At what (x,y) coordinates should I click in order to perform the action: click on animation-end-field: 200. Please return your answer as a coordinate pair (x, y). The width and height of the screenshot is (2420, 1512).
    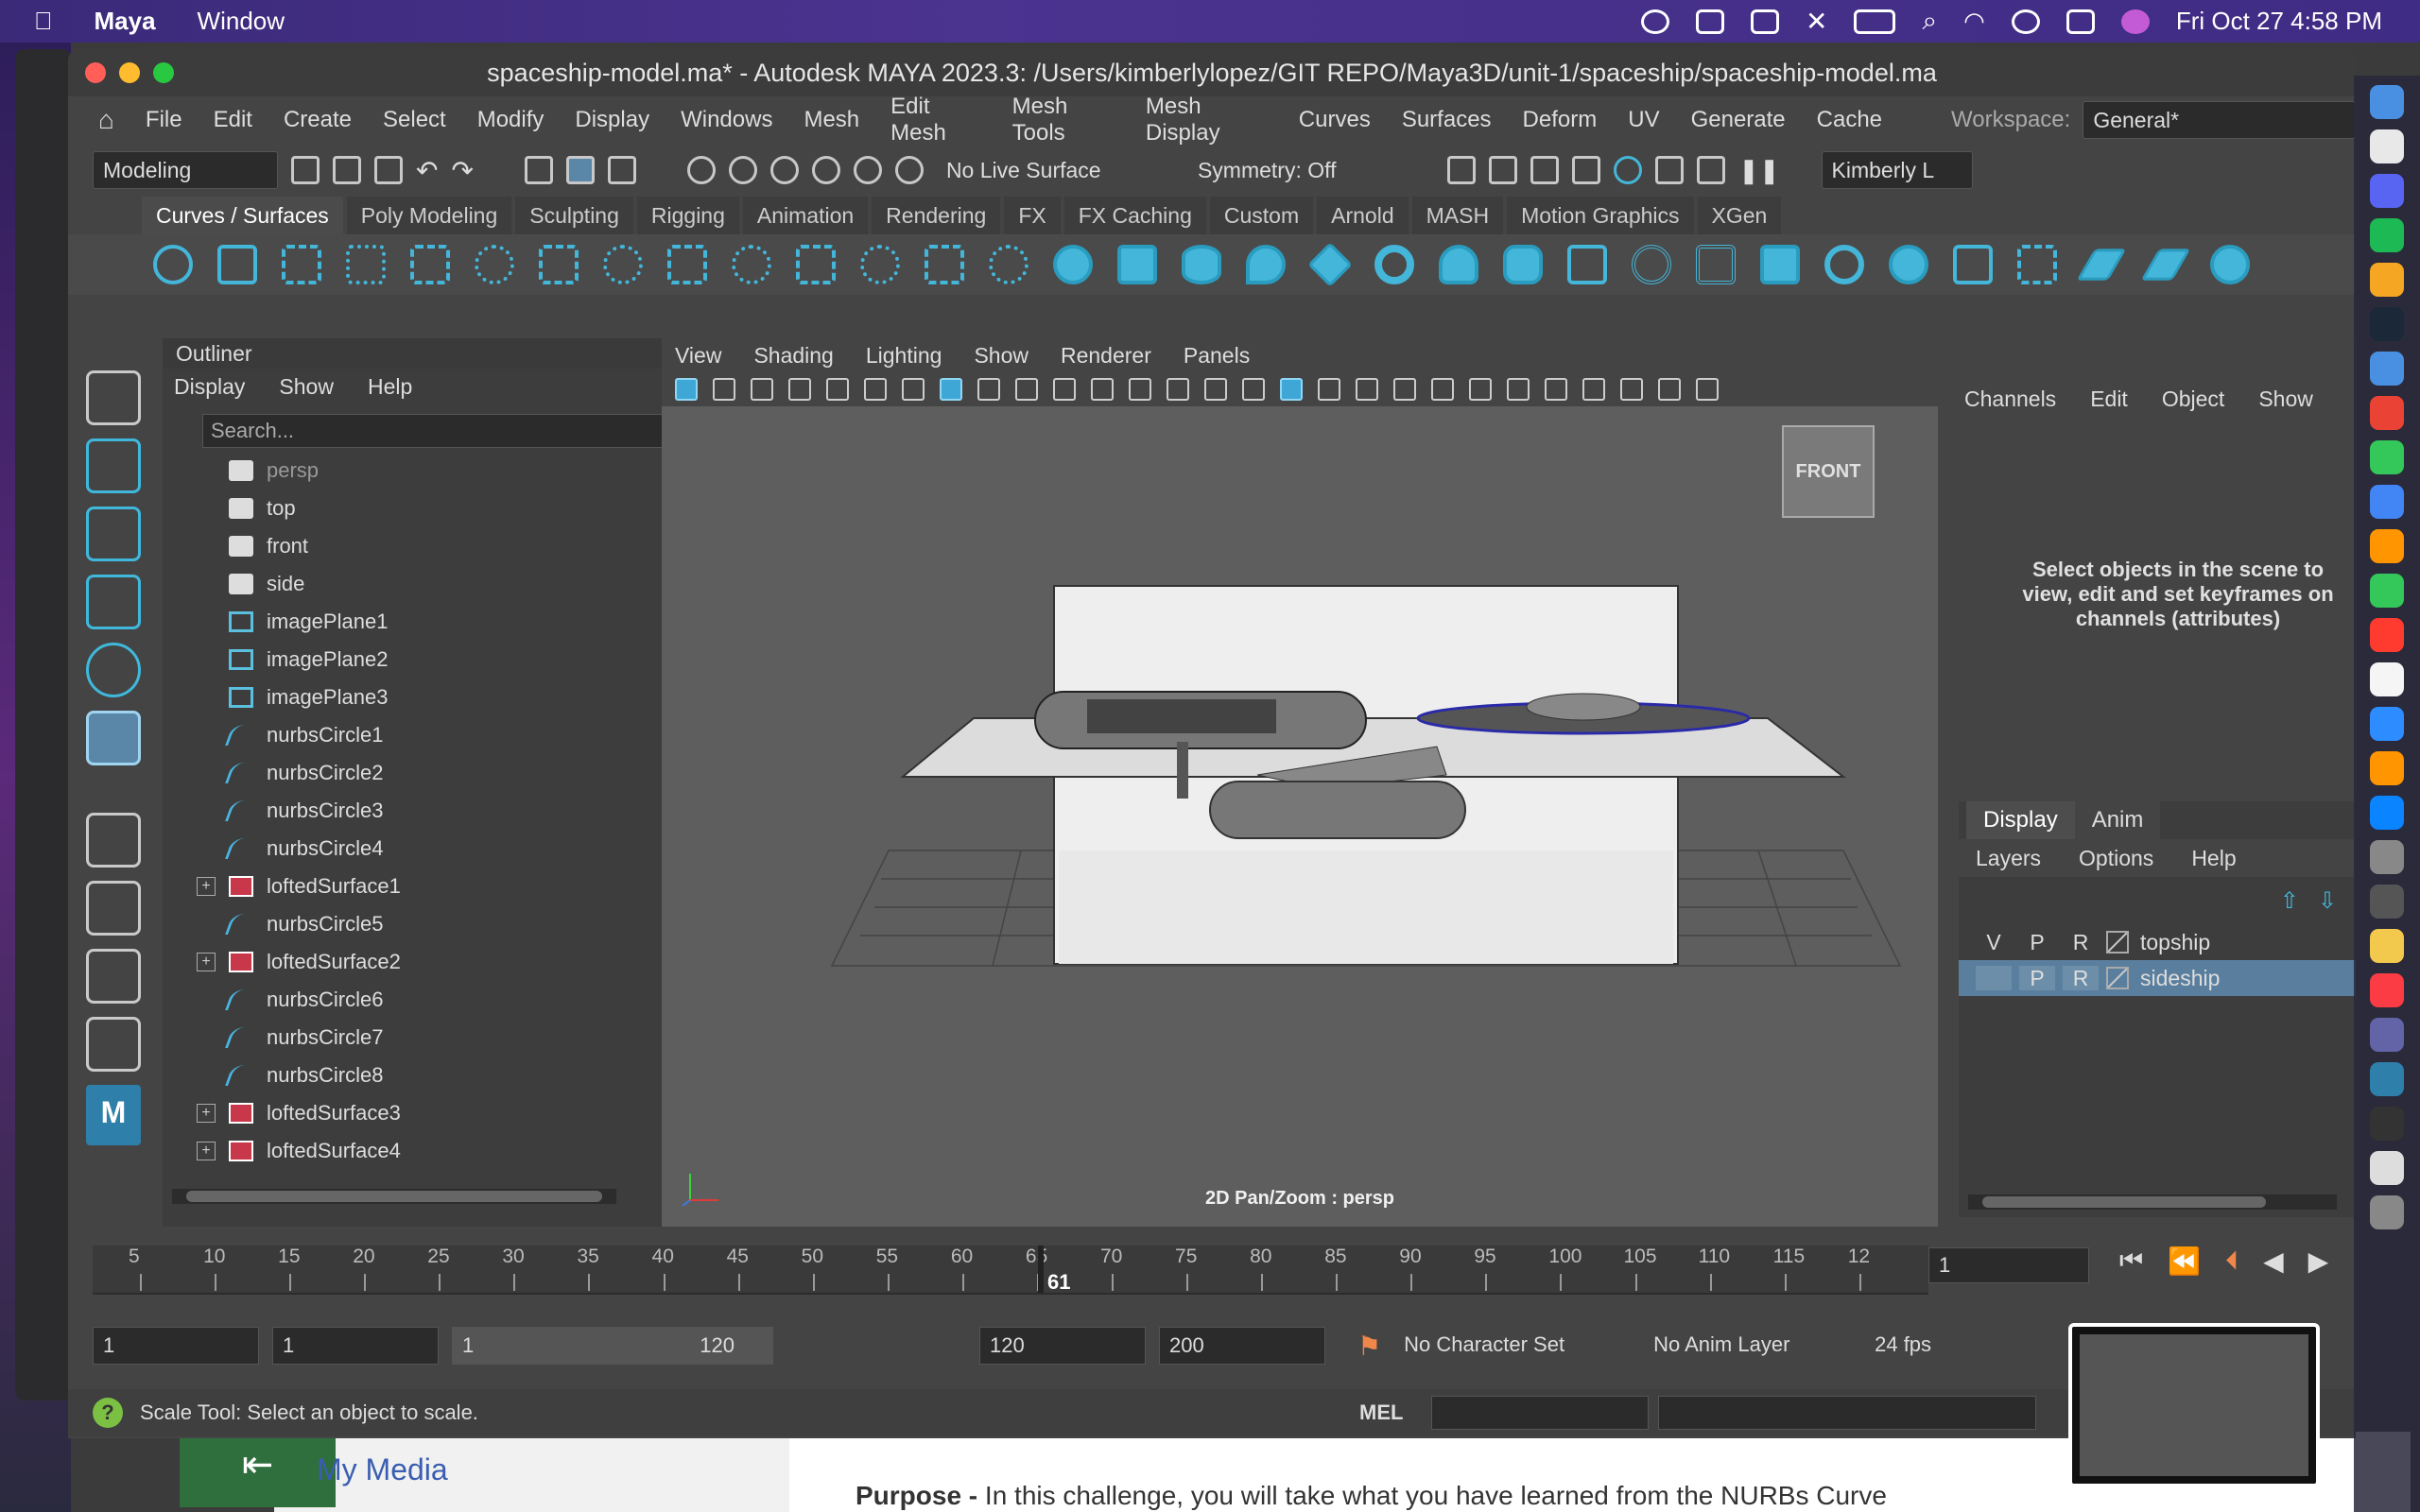
    Looking at the image, I should click on (1242, 1346).